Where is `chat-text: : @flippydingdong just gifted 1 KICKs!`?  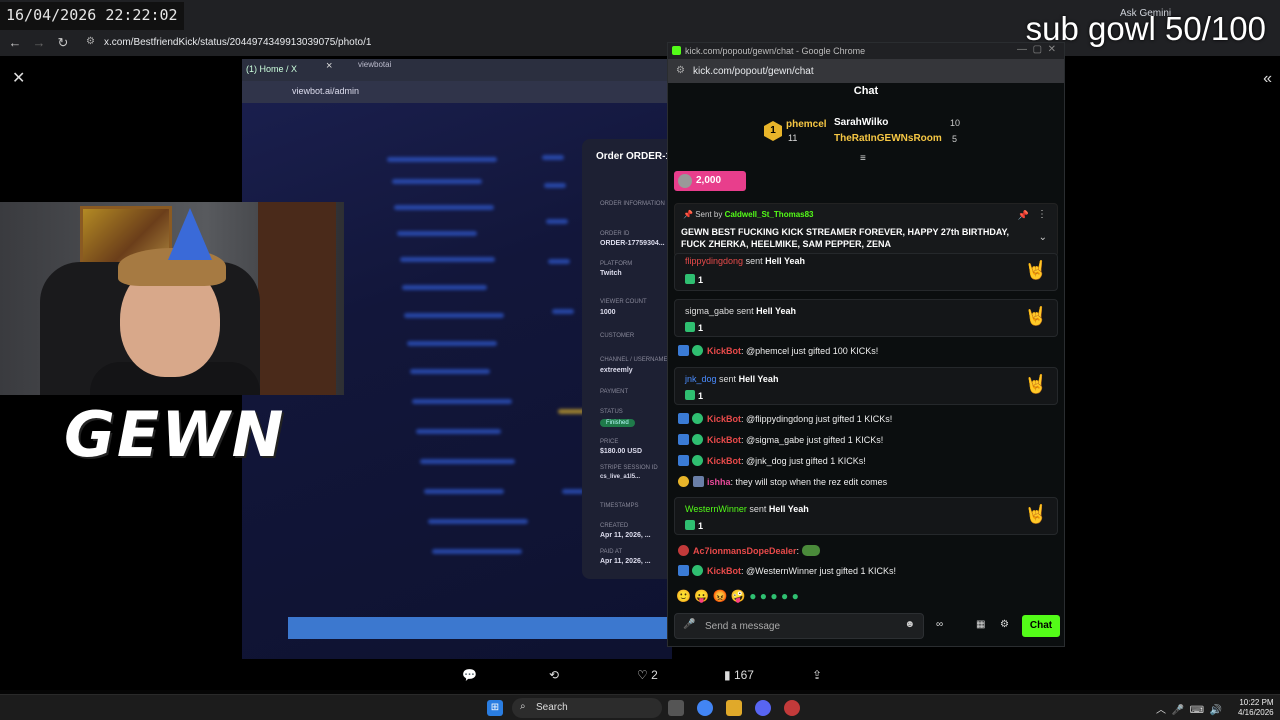 chat-text: : @flippydingdong just gifted 1 KICKs! is located at coordinates (817, 419).